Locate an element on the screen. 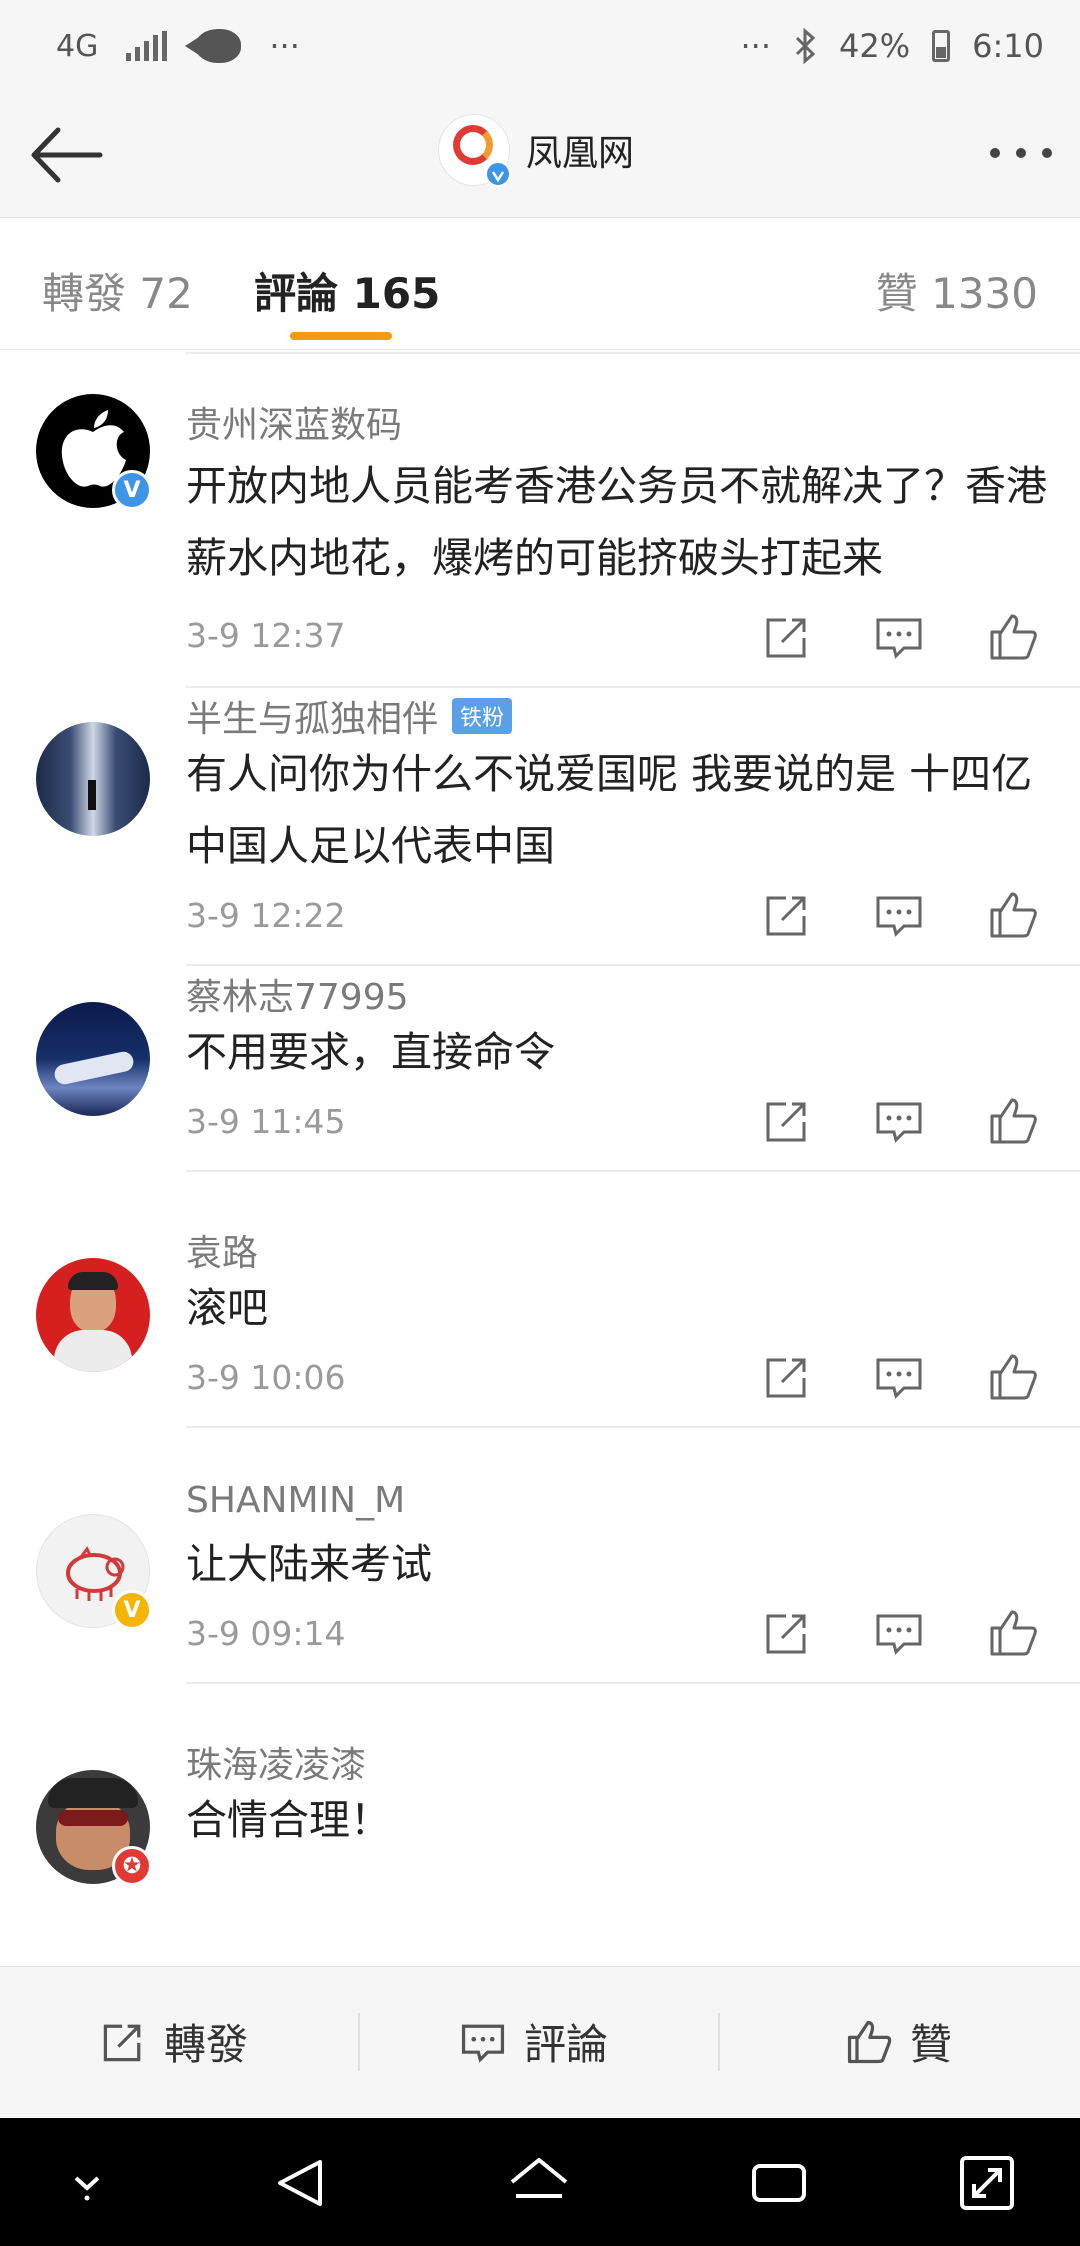 The width and height of the screenshot is (1080, 2246). comment-text: 不用要求，直接命令 is located at coordinates (370, 1052).